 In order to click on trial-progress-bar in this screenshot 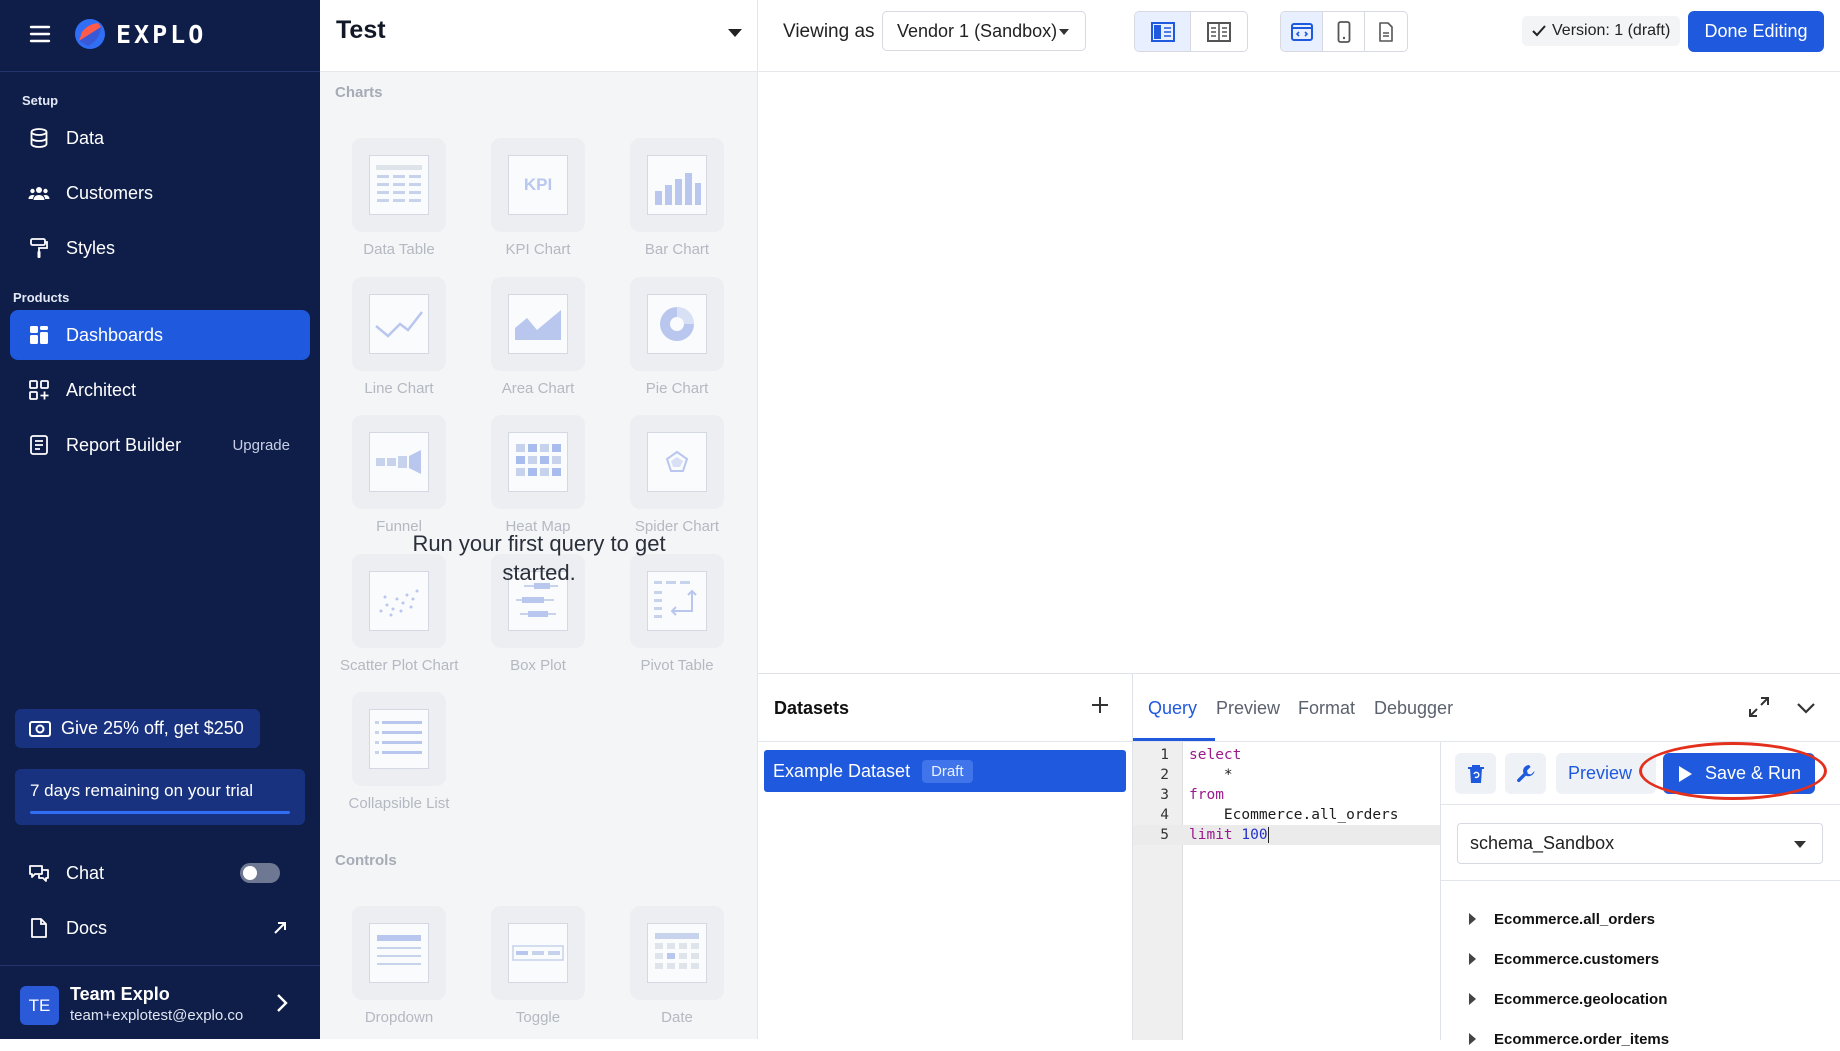, I will do `click(160, 812)`.